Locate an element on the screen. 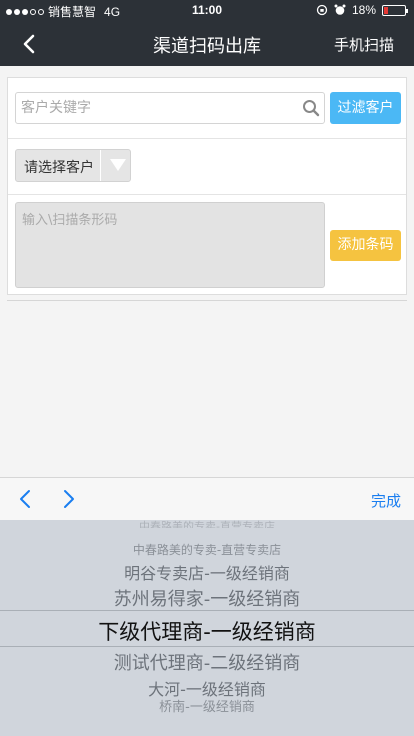  customer-search-input is located at coordinates (156, 108).